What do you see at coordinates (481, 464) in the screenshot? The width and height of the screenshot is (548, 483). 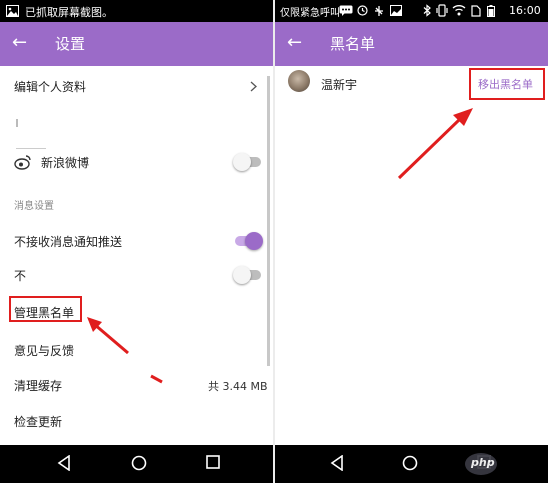 I see `php-watermark: php` at bounding box center [481, 464].